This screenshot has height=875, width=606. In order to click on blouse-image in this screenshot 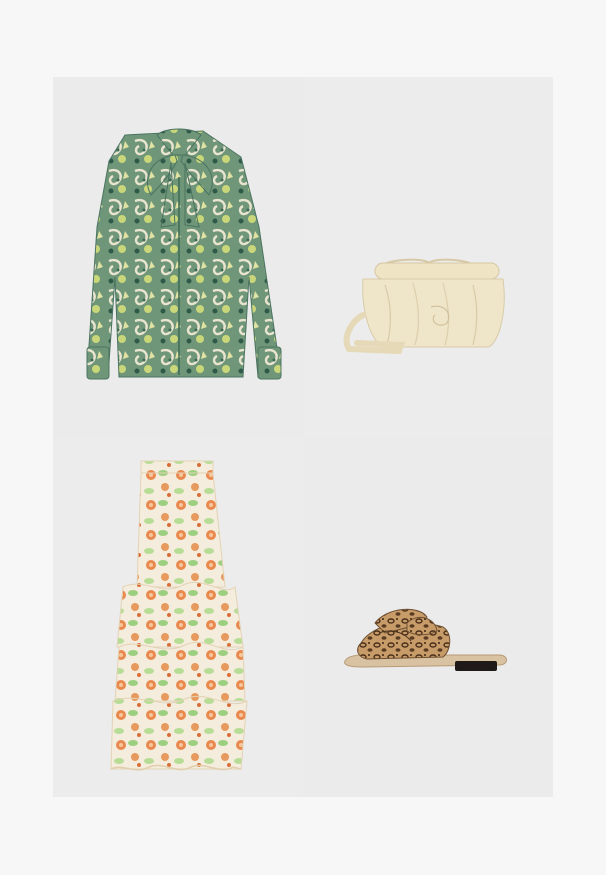, I will do `click(184, 254)`.